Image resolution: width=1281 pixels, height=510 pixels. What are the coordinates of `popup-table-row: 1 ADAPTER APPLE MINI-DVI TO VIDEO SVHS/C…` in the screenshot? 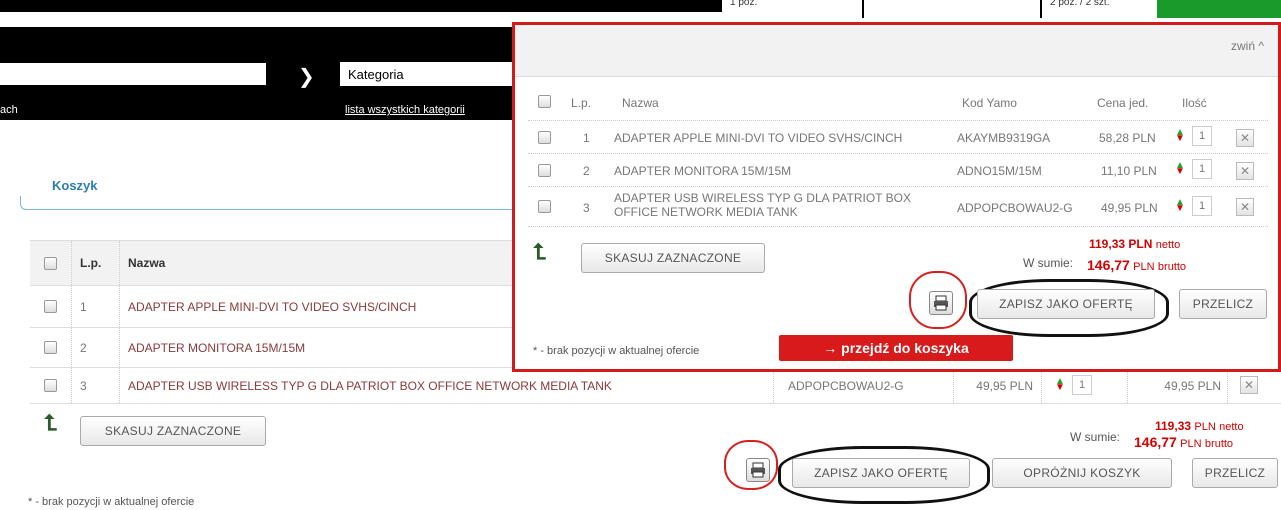 It's located at (898, 137).